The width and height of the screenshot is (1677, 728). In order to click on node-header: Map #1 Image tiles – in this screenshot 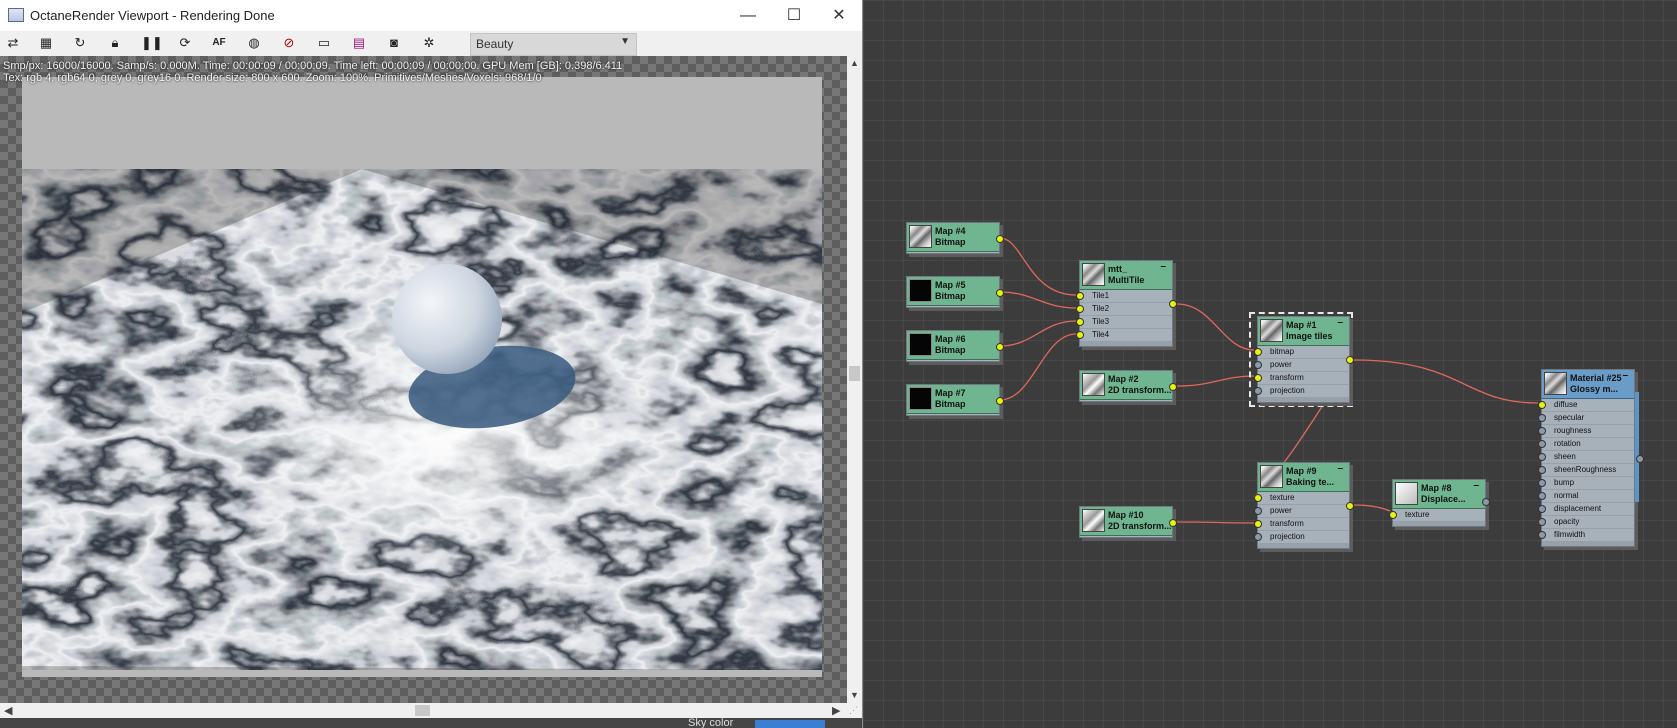, I will do `click(1303, 331)`.